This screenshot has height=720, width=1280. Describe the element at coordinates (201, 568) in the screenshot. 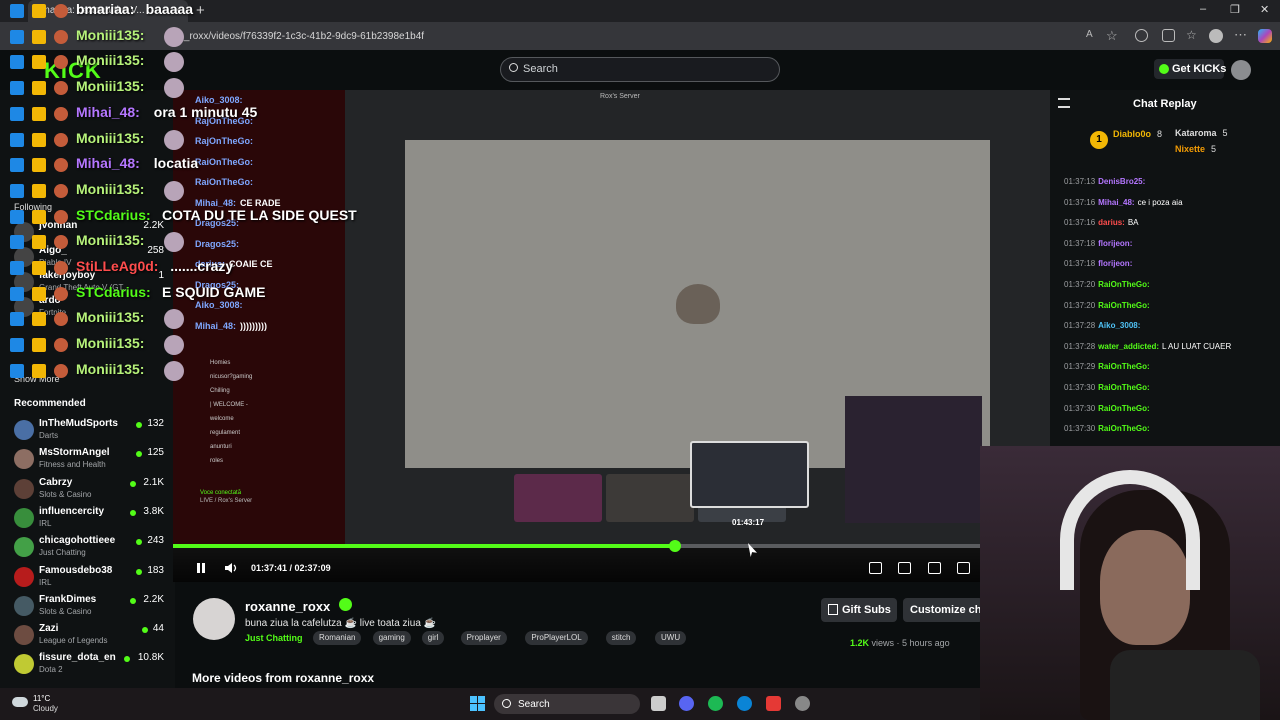

I see `pause-icon` at that location.